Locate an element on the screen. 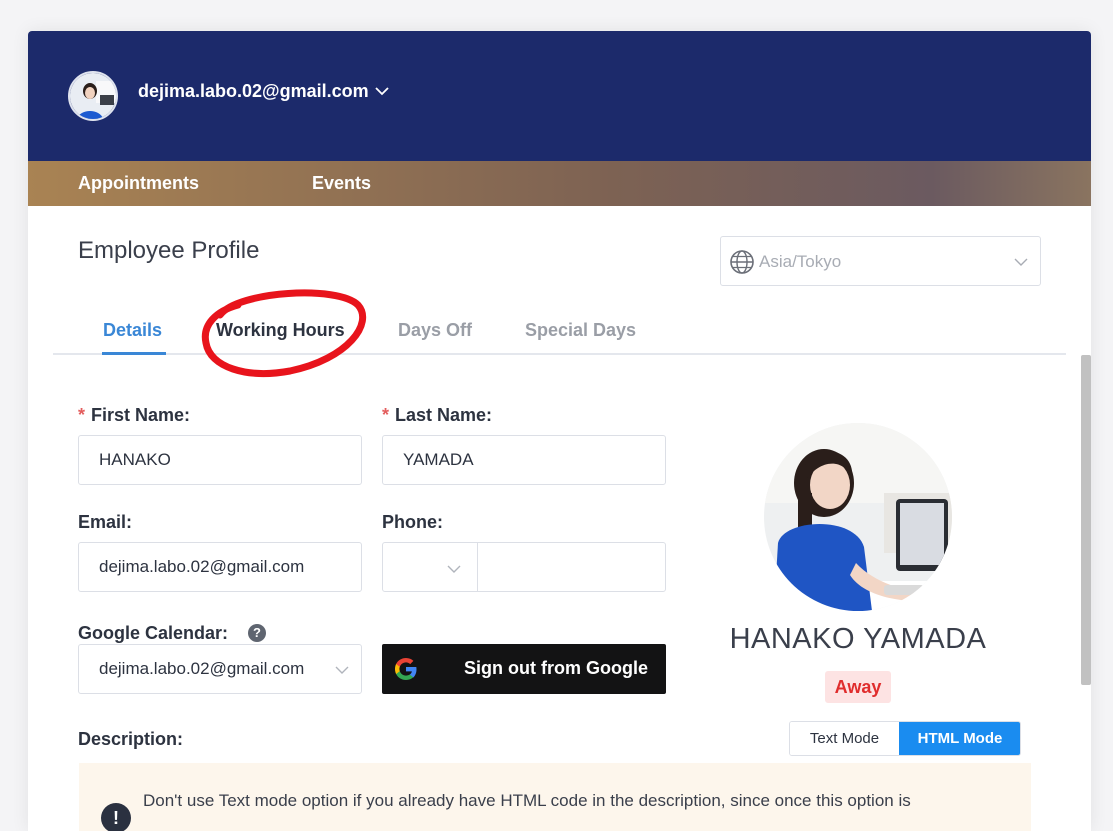  google-signout-button: Sign out from Google is located at coordinates (524, 669).